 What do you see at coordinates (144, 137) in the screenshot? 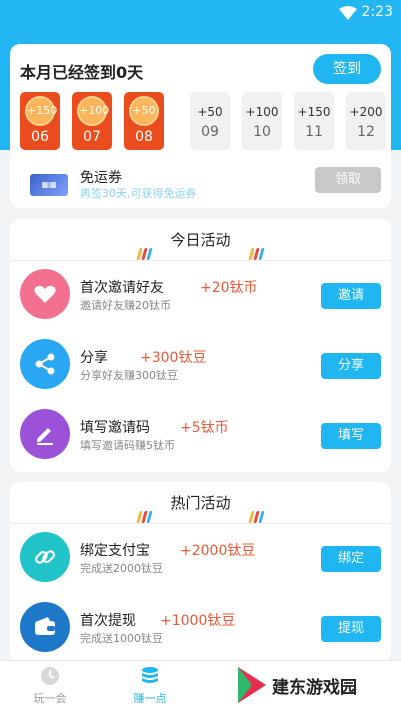
I see `day-number: 08` at bounding box center [144, 137].